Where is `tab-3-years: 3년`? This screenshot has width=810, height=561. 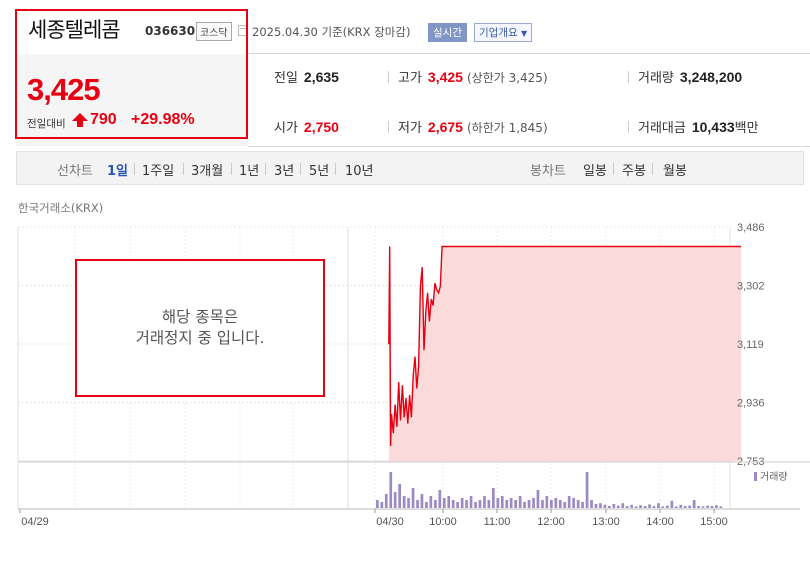 tab-3-years: 3년 is located at coordinates (284, 169).